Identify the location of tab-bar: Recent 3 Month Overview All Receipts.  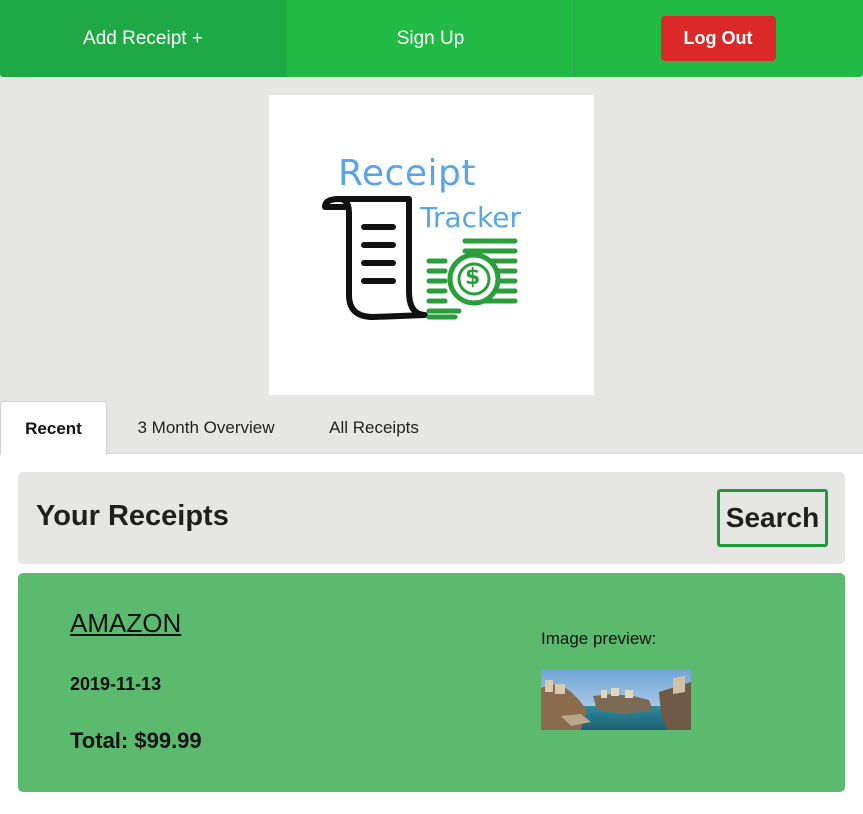
(431, 428).